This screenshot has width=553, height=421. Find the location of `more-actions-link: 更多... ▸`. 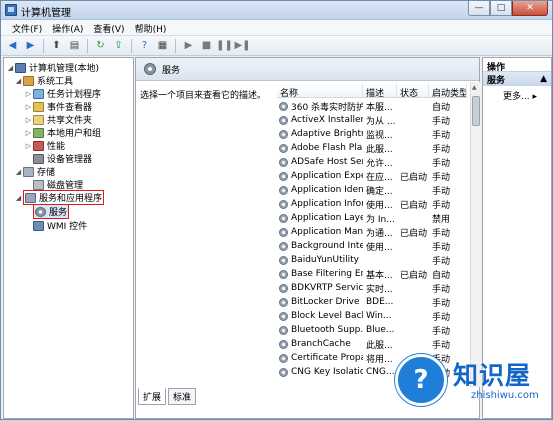

more-actions-link: 更多... ▸ is located at coordinates (517, 94).